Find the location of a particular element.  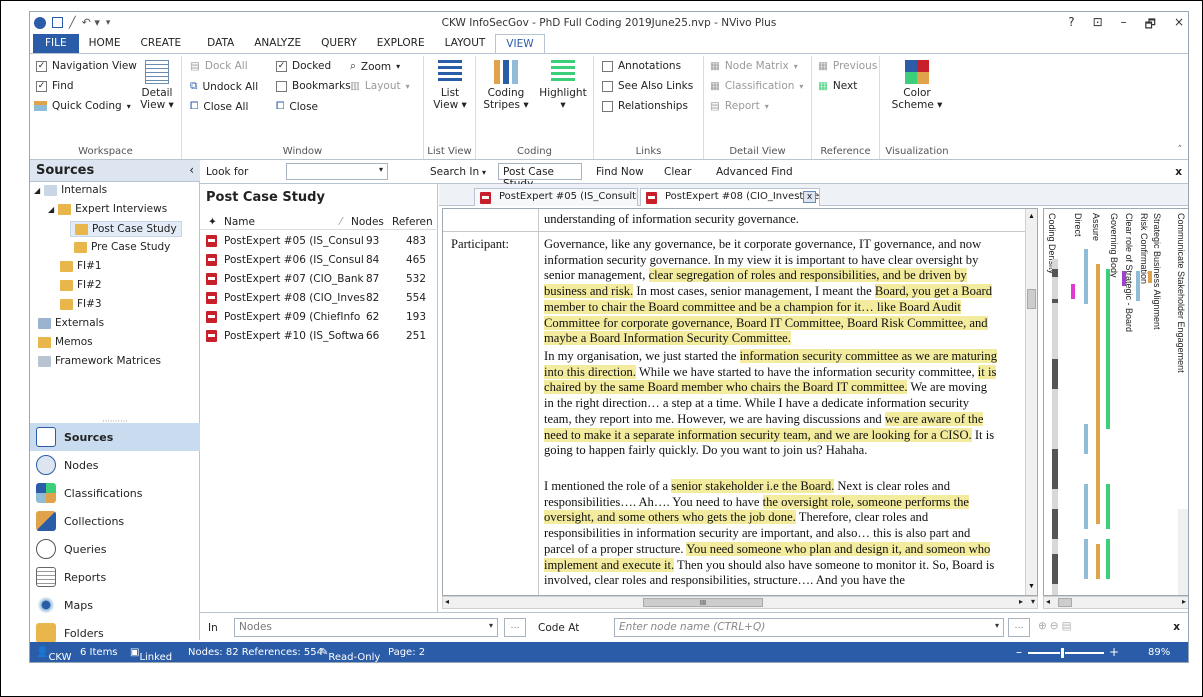

zoom-in-button: + is located at coordinates (1114, 652).